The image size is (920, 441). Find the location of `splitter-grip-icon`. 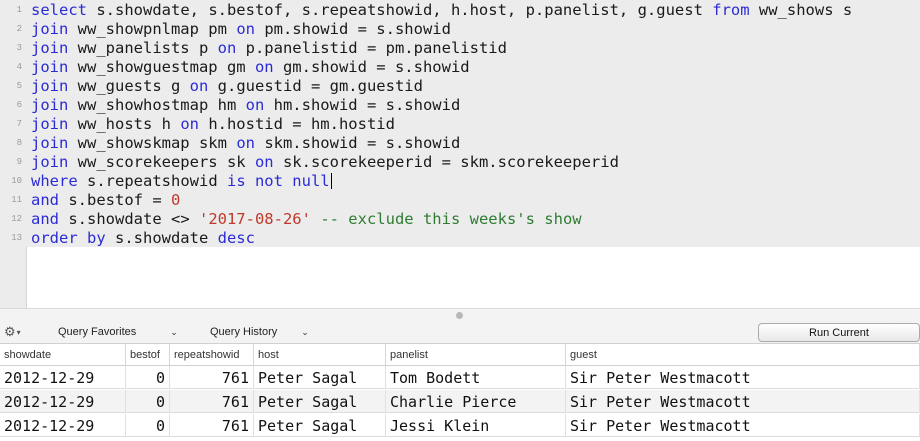

splitter-grip-icon is located at coordinates (459, 315).